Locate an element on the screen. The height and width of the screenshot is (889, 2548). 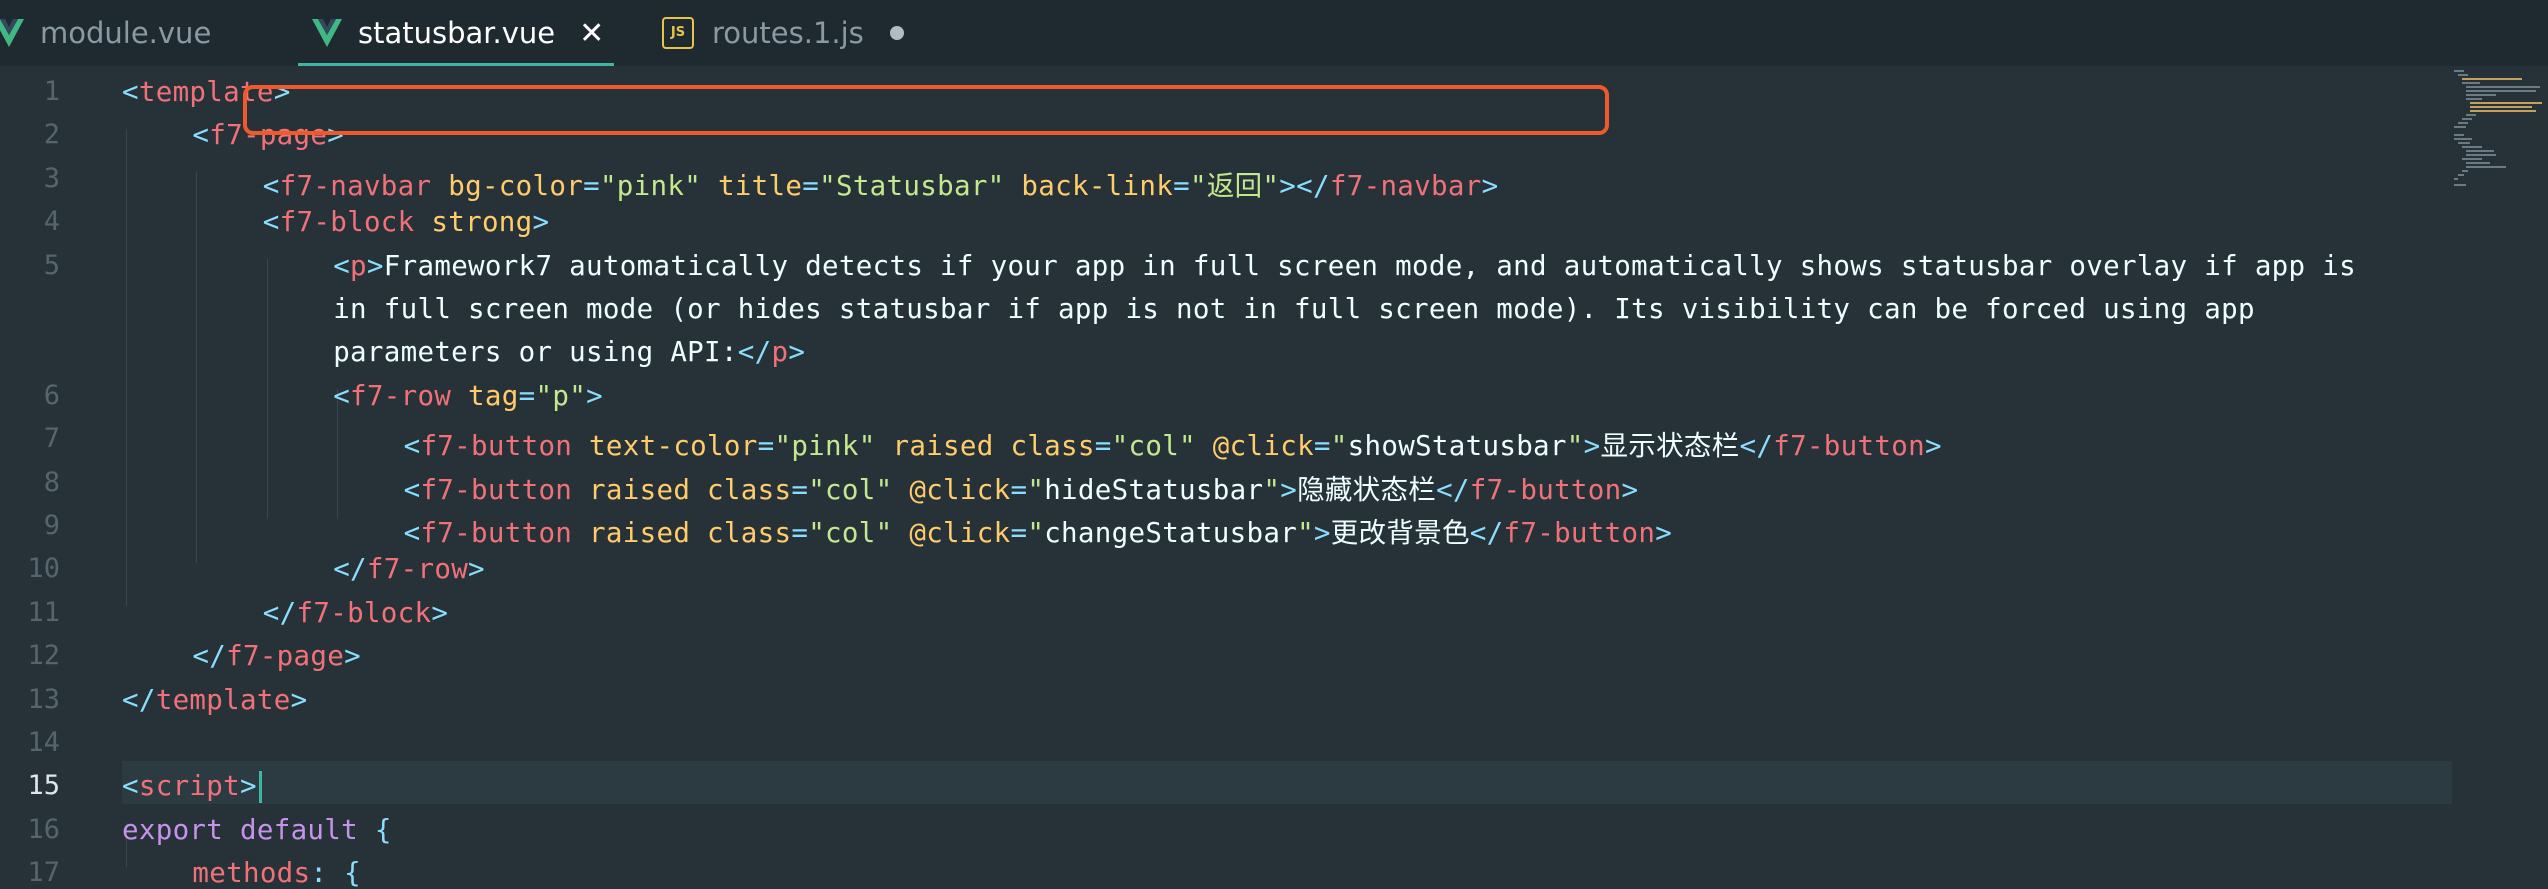
code-line: </f7-row> is located at coordinates (409, 569).